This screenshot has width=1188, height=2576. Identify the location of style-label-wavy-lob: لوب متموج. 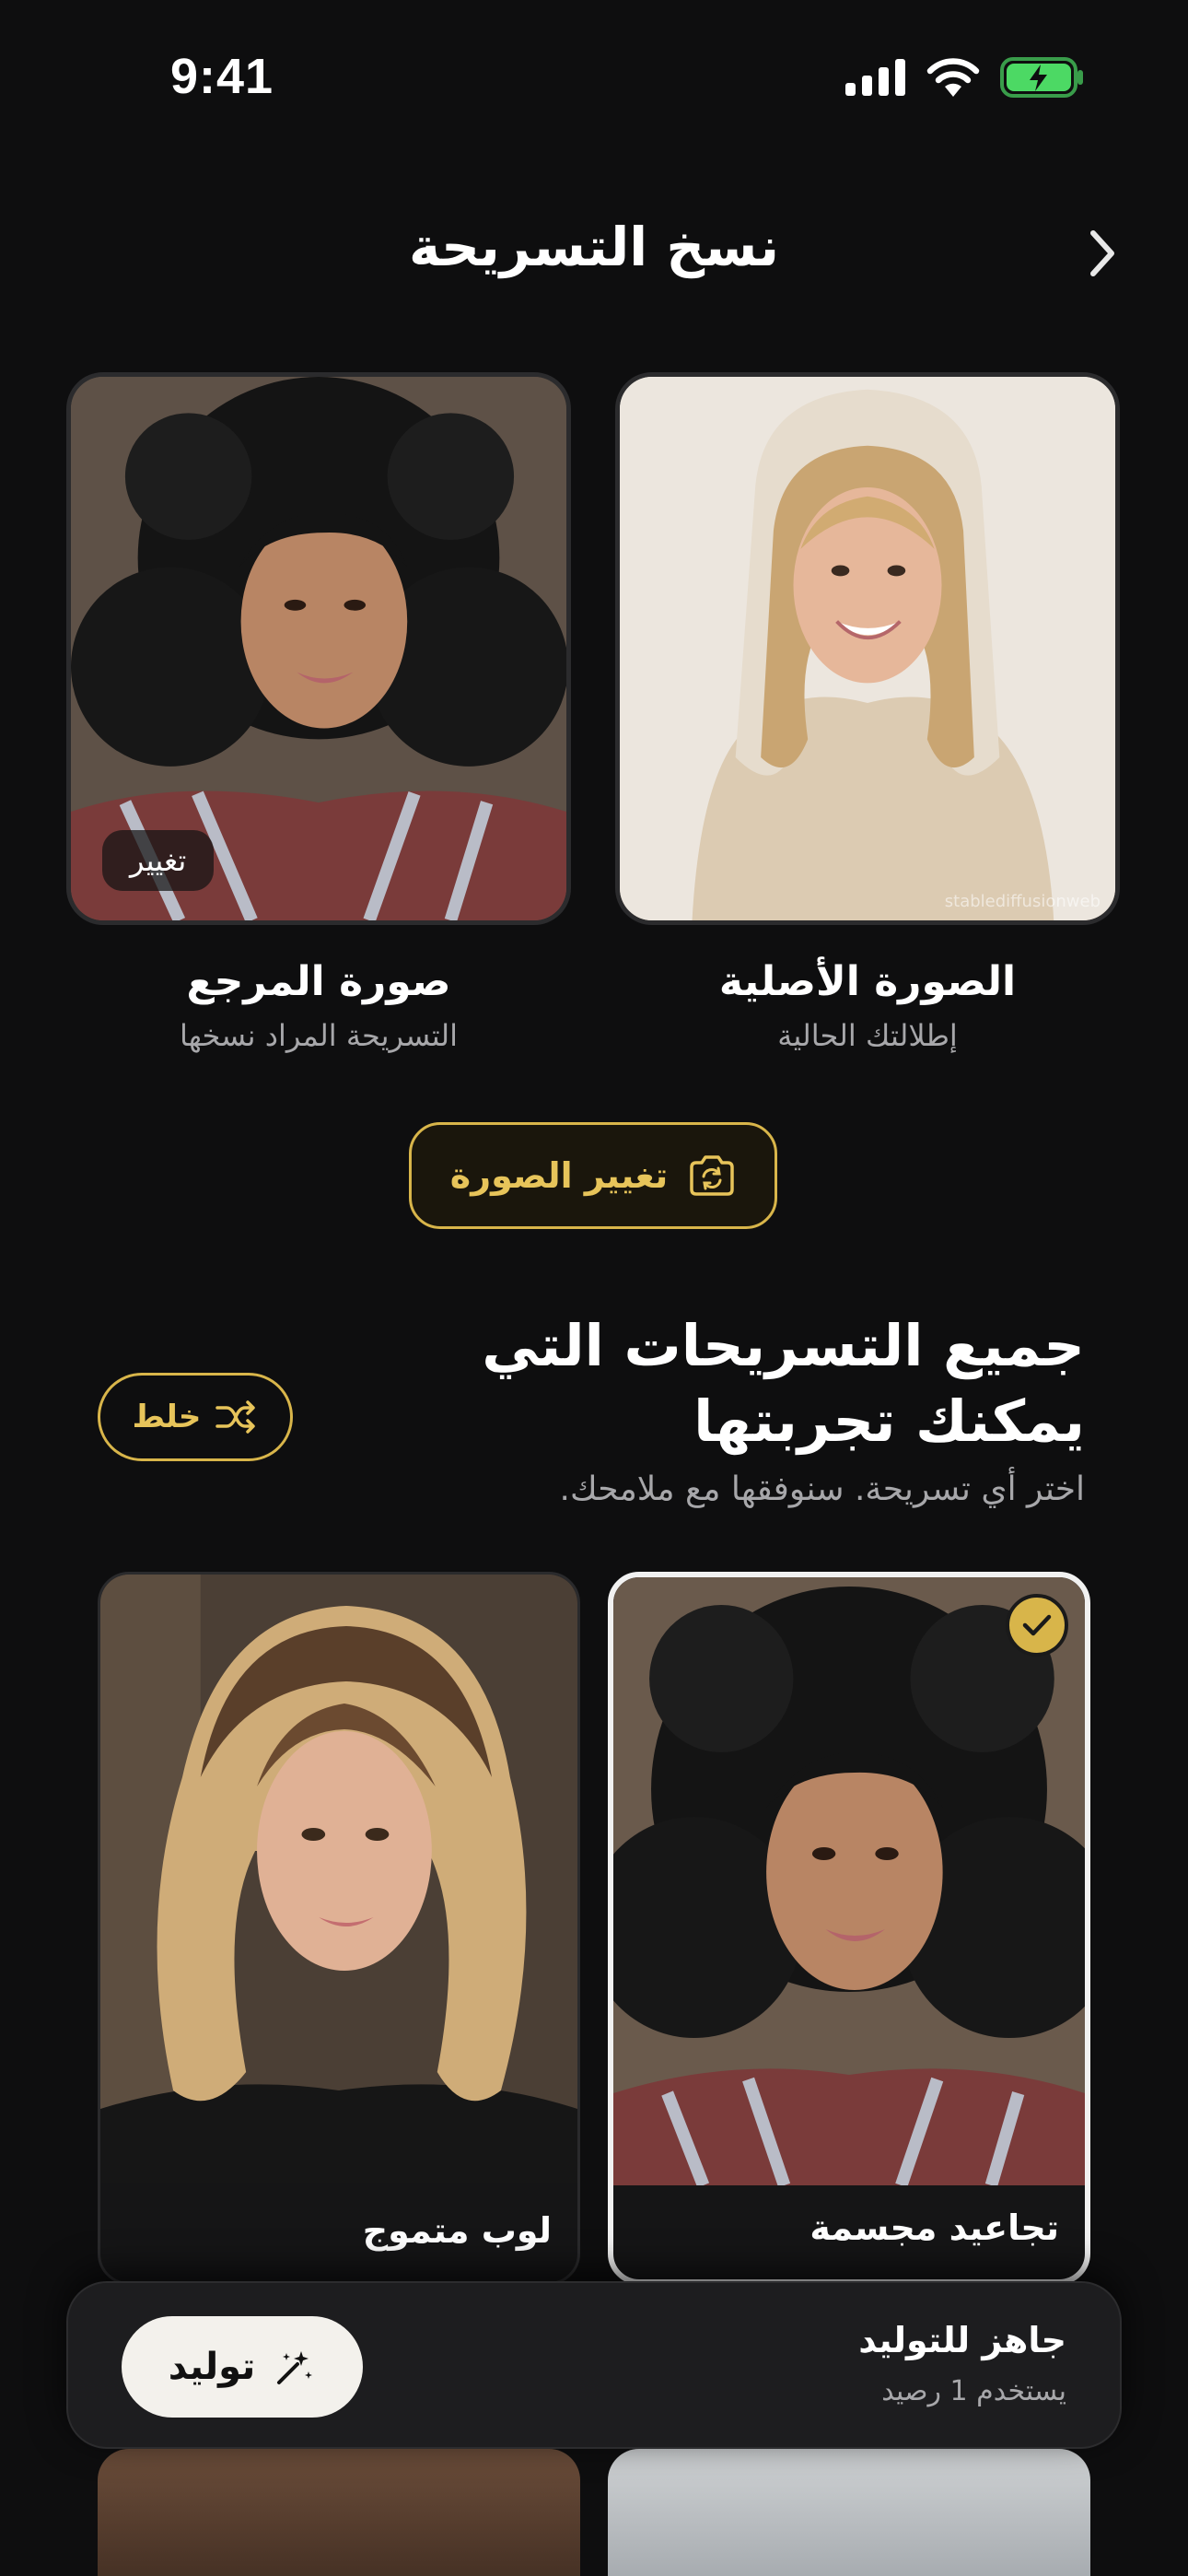
(457, 2230).